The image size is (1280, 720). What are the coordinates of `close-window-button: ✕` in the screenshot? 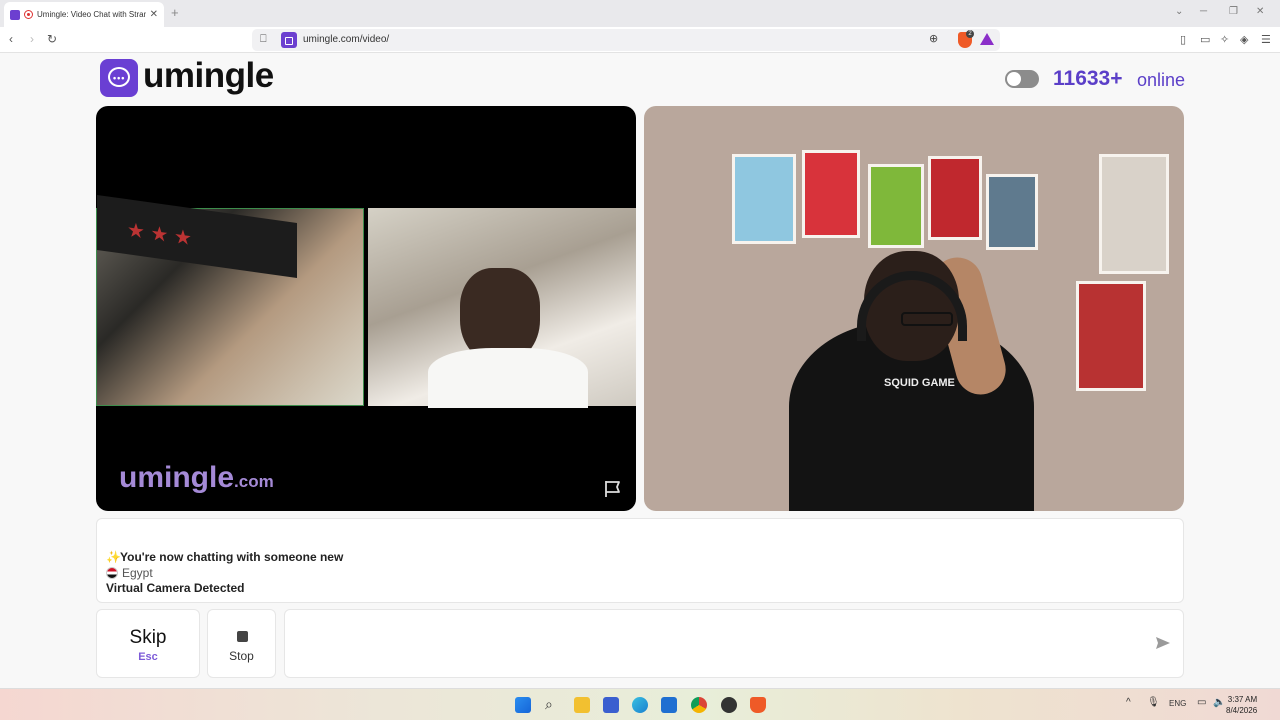 It's located at (1260, 11).